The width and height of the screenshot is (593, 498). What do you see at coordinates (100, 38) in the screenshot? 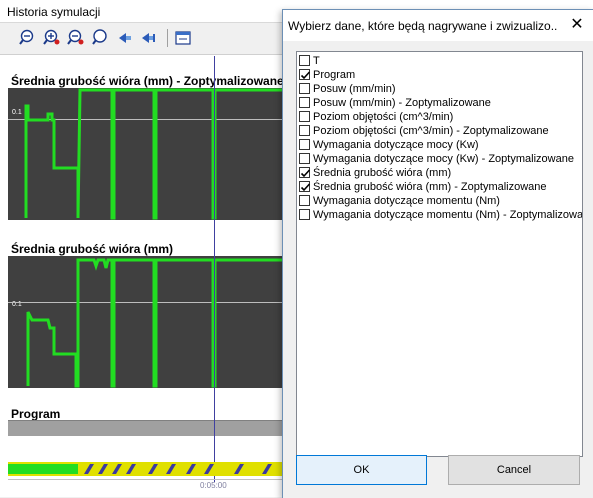
I see `zoom-fit-icon` at bounding box center [100, 38].